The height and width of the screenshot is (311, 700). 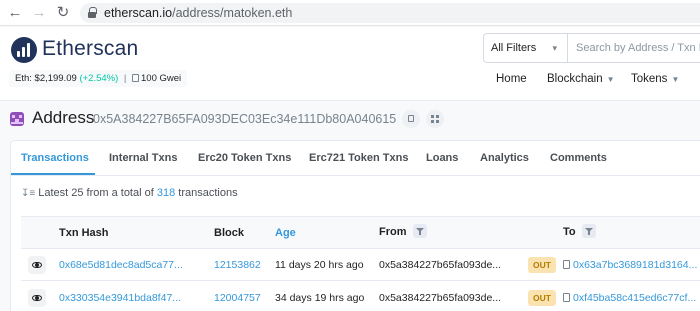 I want to click on table-header: Txn Hash Block Age From To, so click(x=360, y=232).